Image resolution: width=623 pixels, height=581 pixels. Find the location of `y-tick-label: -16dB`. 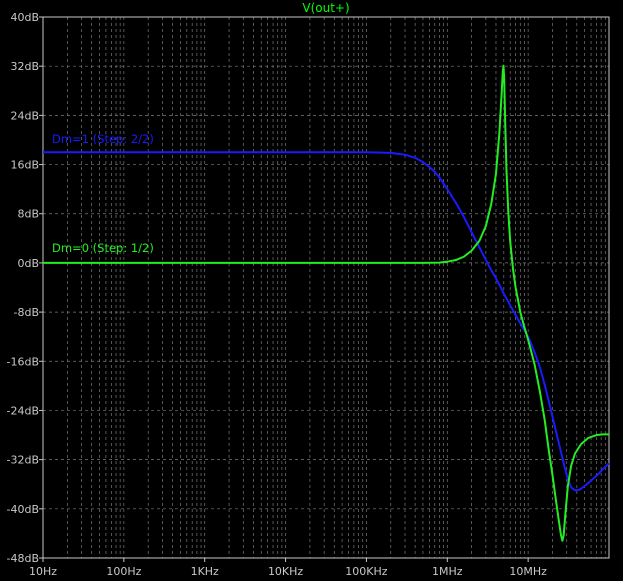

y-tick-label: -16dB is located at coordinates (23, 361).